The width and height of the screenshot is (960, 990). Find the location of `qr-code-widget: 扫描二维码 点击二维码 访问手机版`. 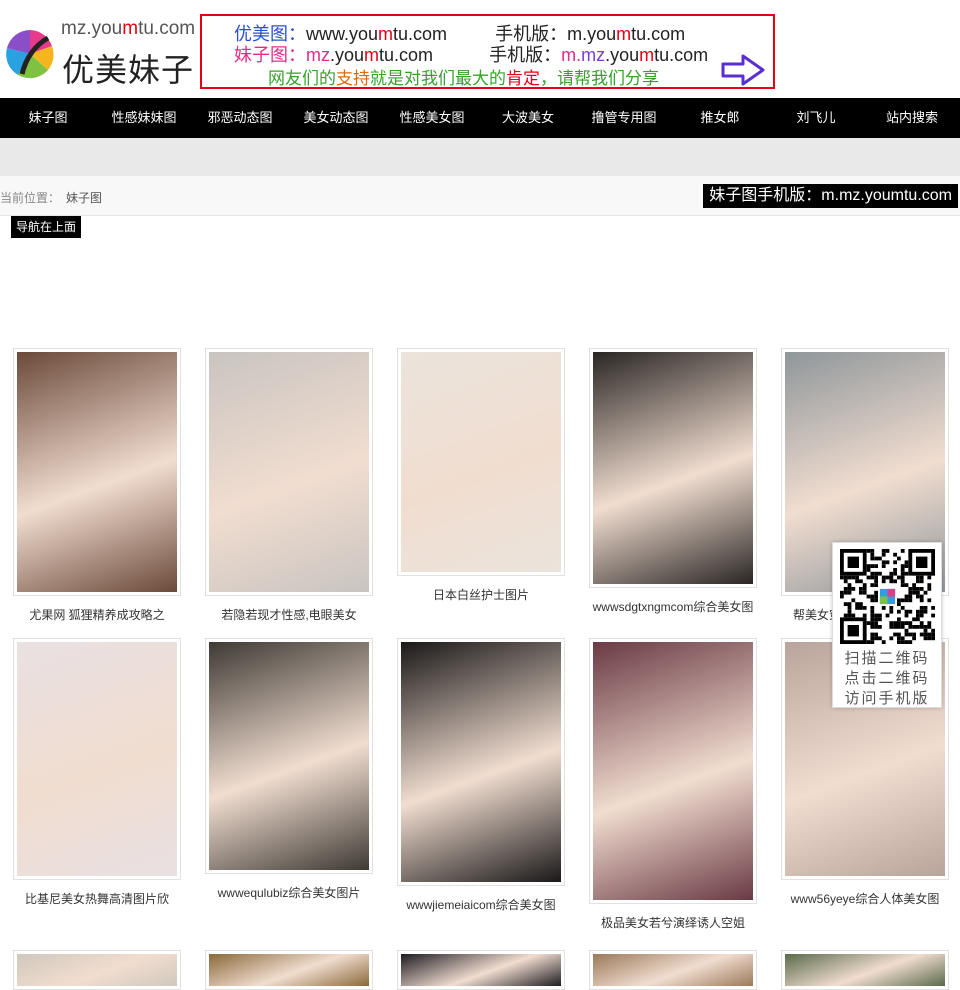

qr-code-widget: 扫描二维码 点击二维码 访问手机版 is located at coordinates (887, 625).